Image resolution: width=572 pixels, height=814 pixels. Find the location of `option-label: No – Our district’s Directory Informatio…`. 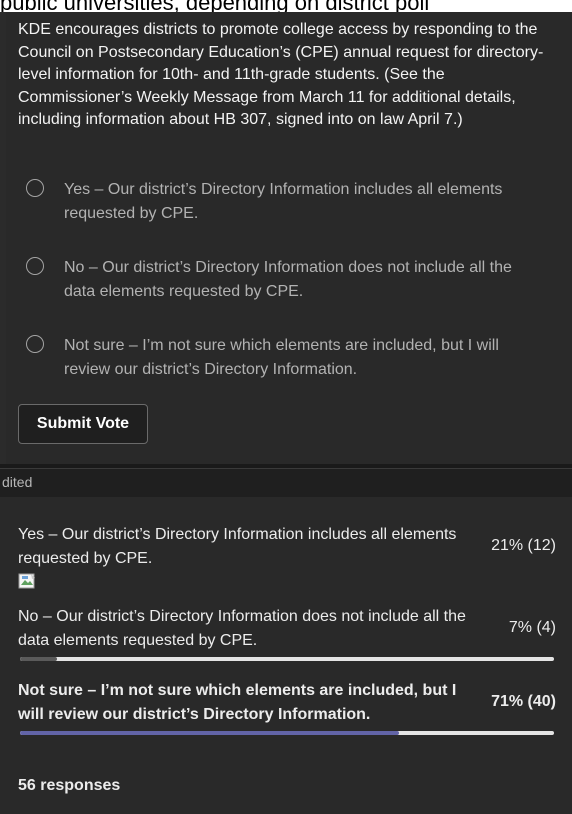

option-label: No – Our district’s Directory Informatio… is located at coordinates (288, 279).